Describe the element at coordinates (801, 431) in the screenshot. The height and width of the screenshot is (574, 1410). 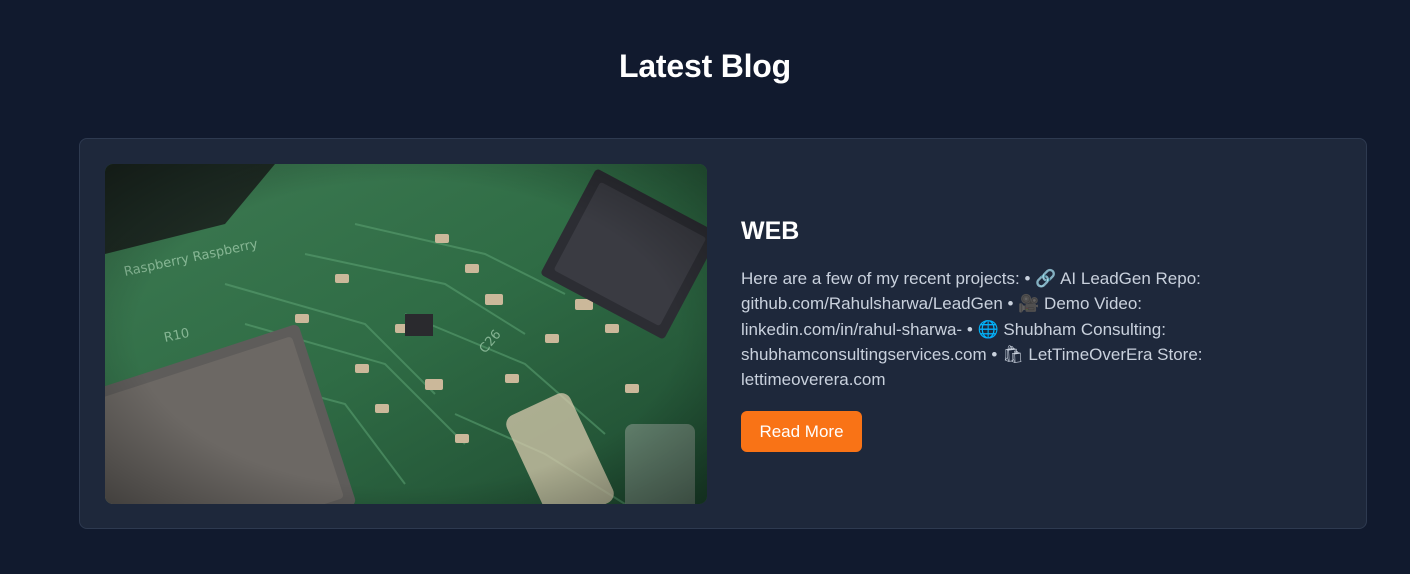
I see `read-more-button: Read More` at that location.